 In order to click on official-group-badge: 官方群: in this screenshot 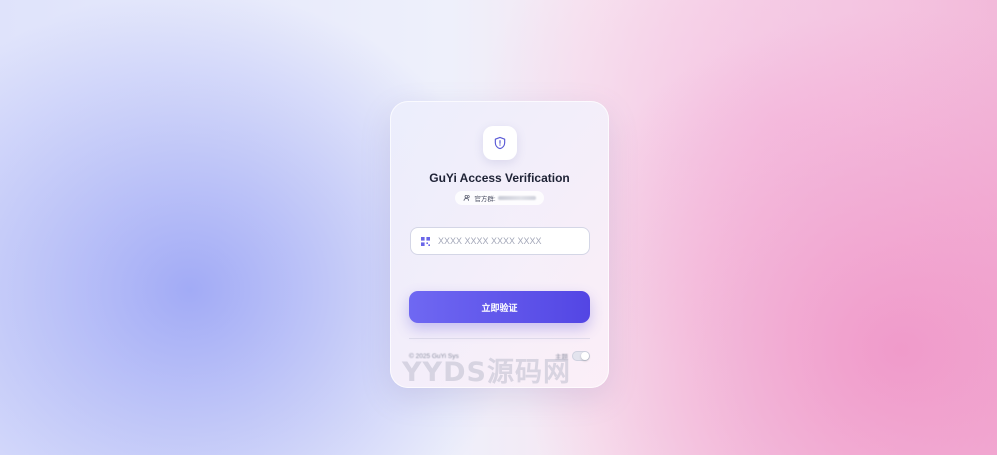, I will do `click(499, 198)`.